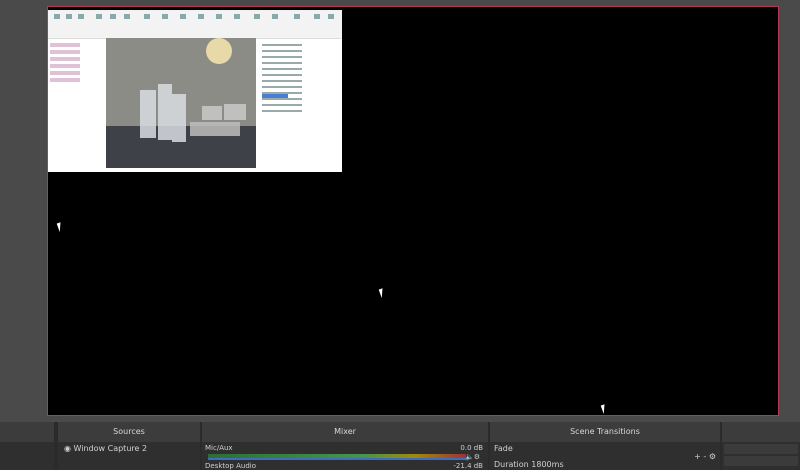 Image resolution: width=800 pixels, height=470 pixels. Describe the element at coordinates (344, 466) in the screenshot. I see `mixer-channel-desktop: Desktop Audio -21.4 dB` at that location.